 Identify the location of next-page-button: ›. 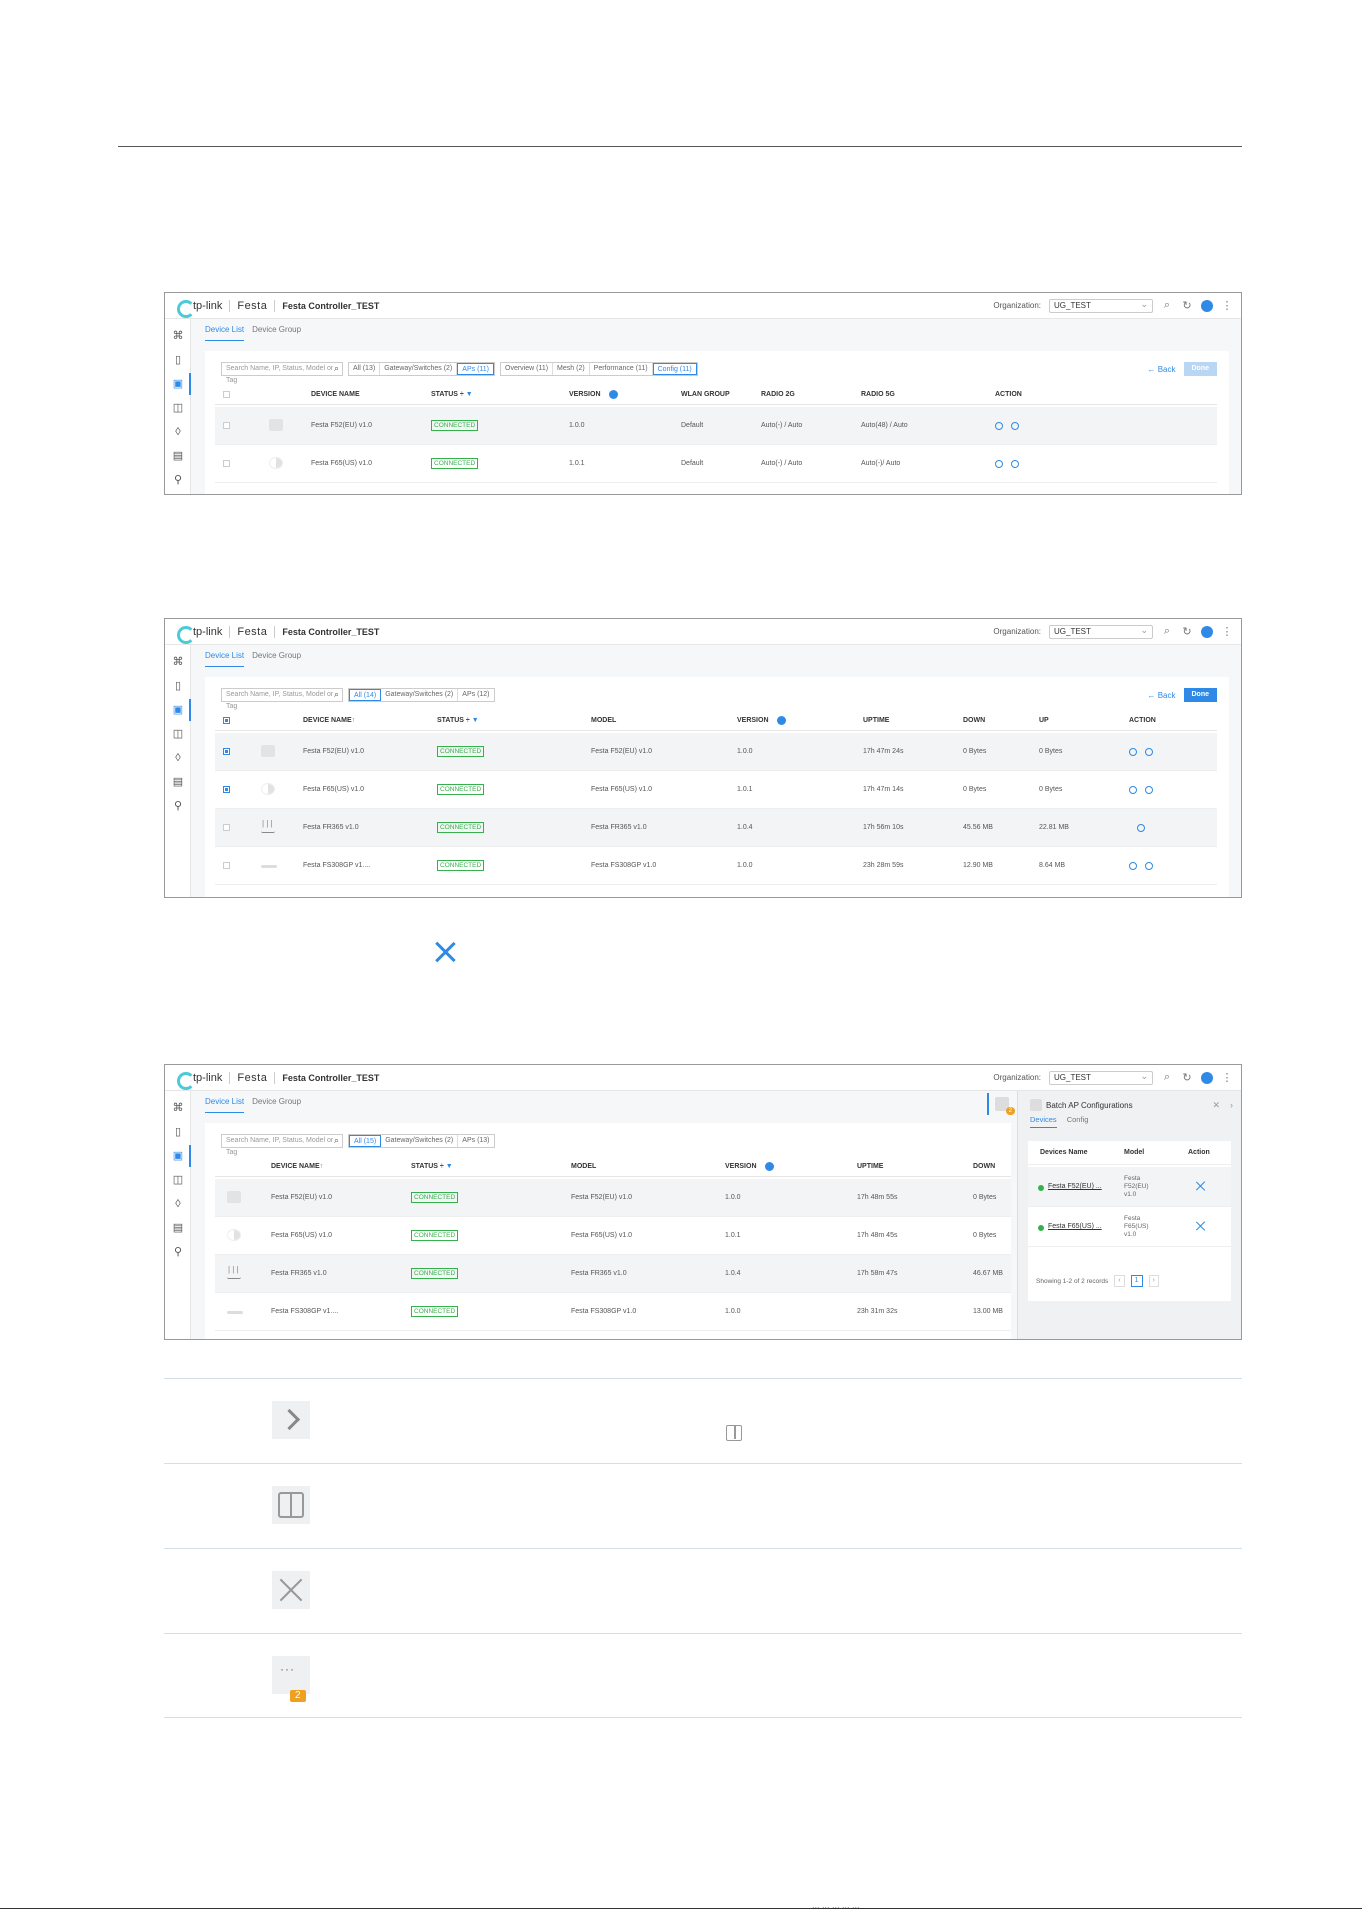
(1153, 1281).